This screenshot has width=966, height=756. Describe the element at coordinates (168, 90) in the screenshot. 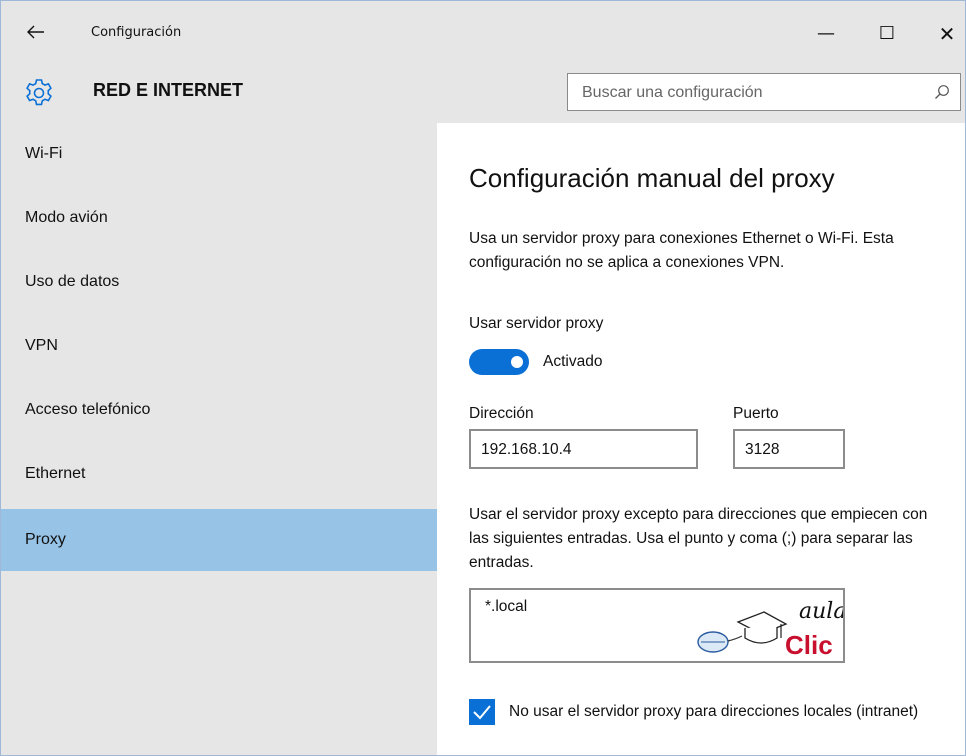

I see `section-title: RED E INTERNET` at that location.